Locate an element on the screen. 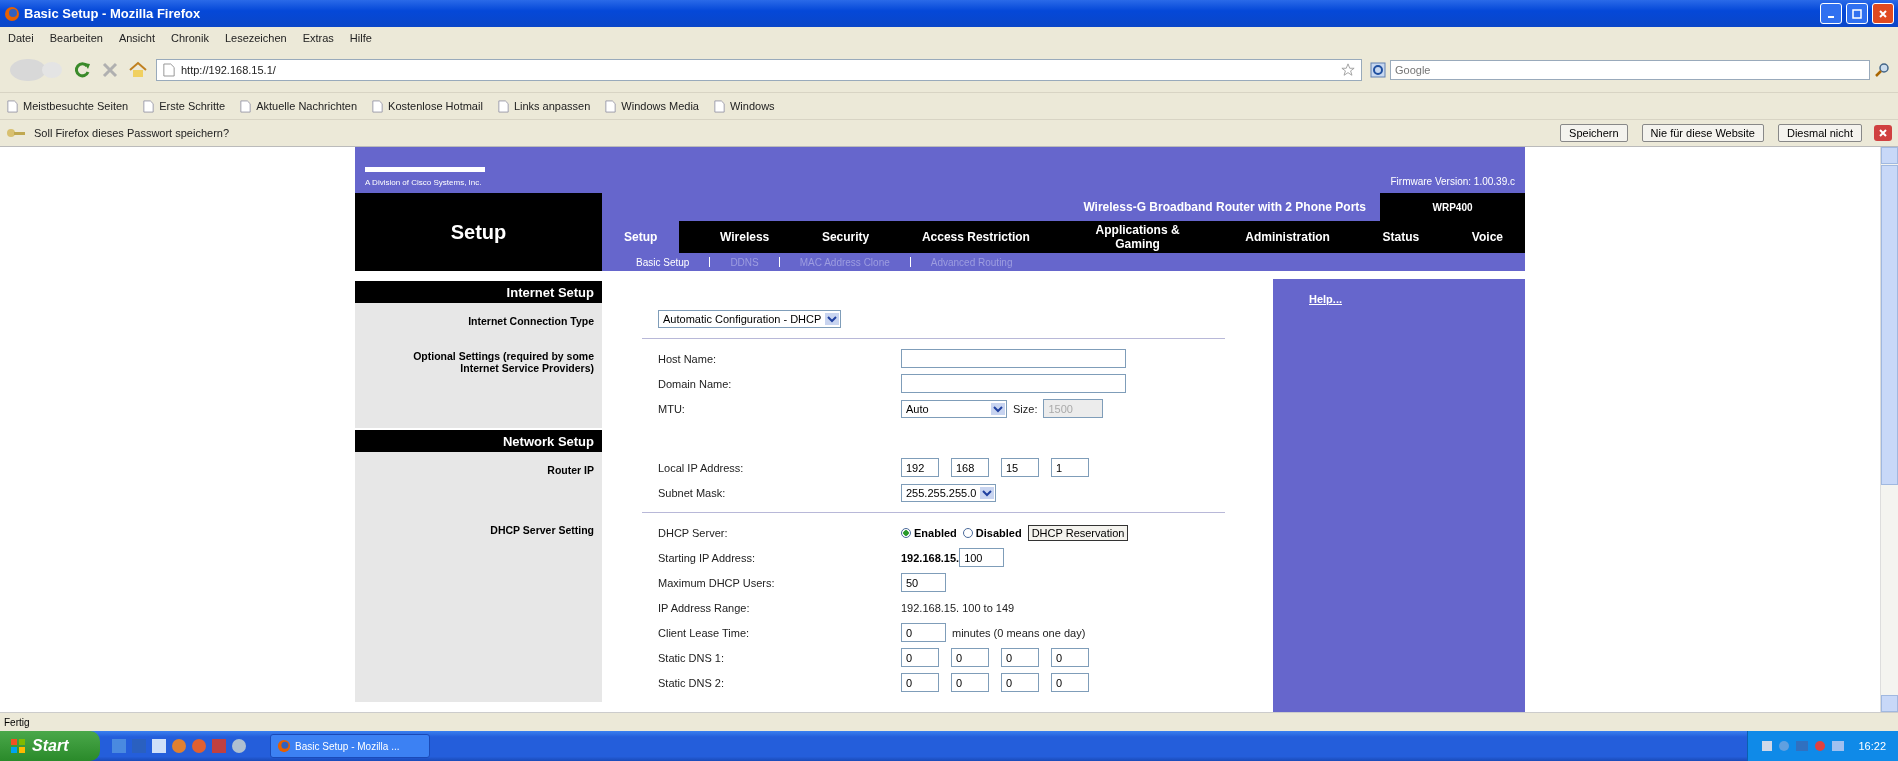 The height and width of the screenshot is (761, 1898). input-field: 100 is located at coordinates (982, 557).